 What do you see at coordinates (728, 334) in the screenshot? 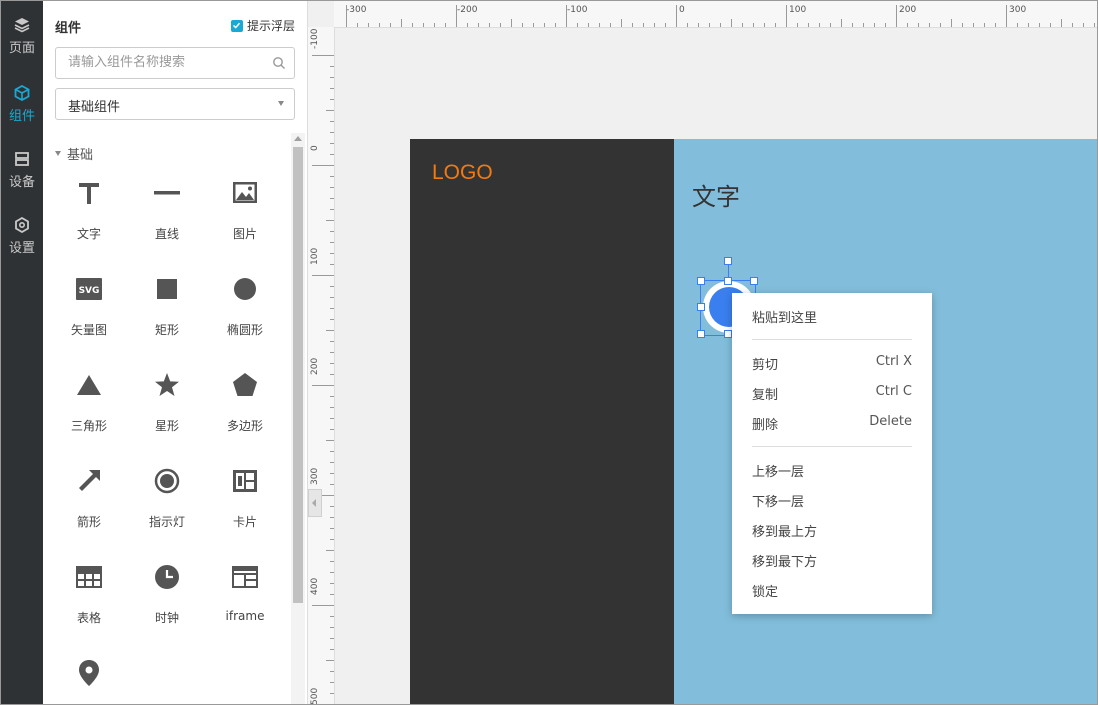
I see `resize-handle-s` at bounding box center [728, 334].